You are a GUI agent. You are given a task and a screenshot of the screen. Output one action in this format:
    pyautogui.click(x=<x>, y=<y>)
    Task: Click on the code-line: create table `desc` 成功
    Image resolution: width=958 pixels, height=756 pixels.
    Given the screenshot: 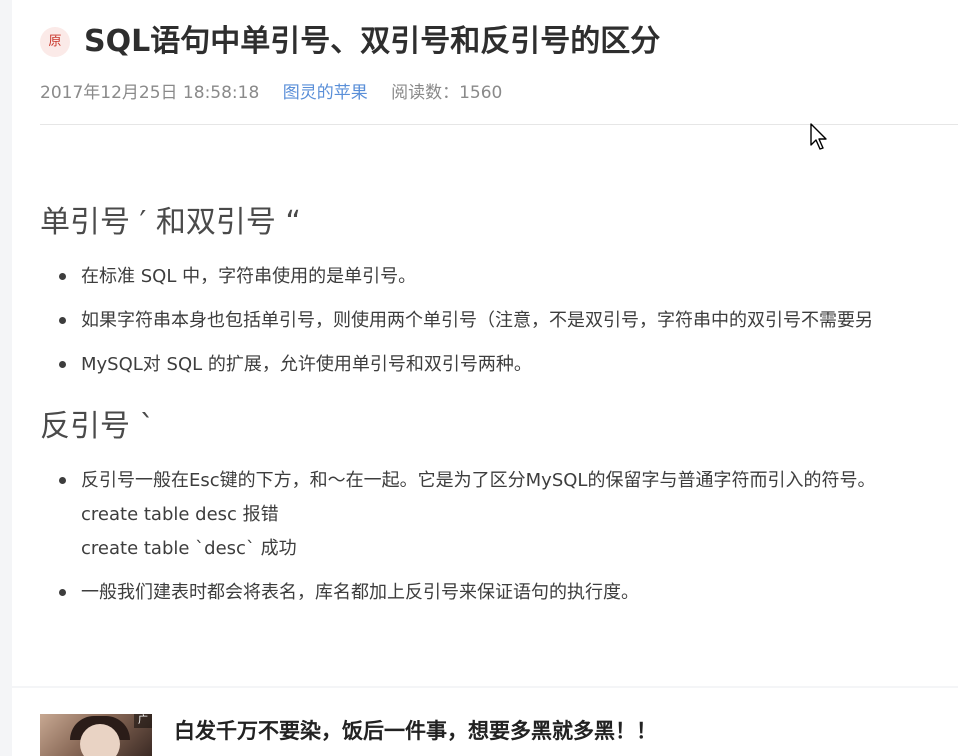 What is the action you would take?
    pyautogui.click(x=189, y=548)
    